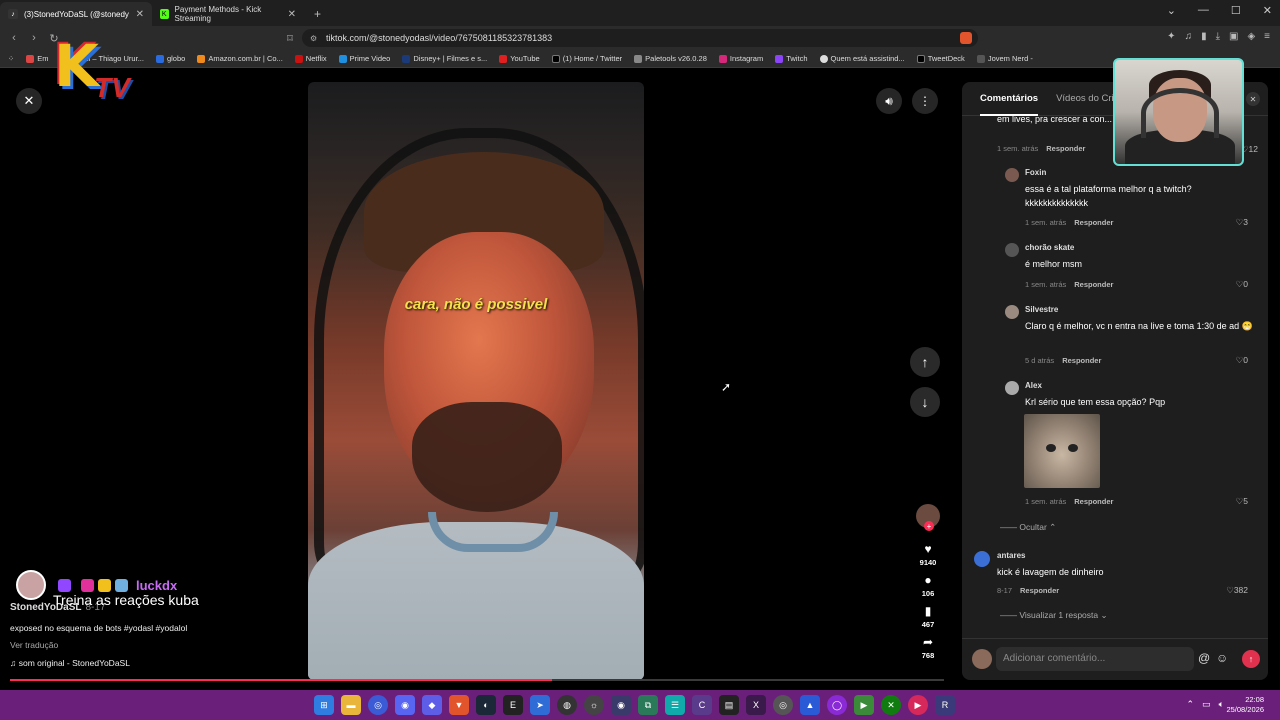 This screenshot has height=720, width=1280. What do you see at coordinates (621, 705) in the screenshot?
I see `app-icon: ◉` at bounding box center [621, 705].